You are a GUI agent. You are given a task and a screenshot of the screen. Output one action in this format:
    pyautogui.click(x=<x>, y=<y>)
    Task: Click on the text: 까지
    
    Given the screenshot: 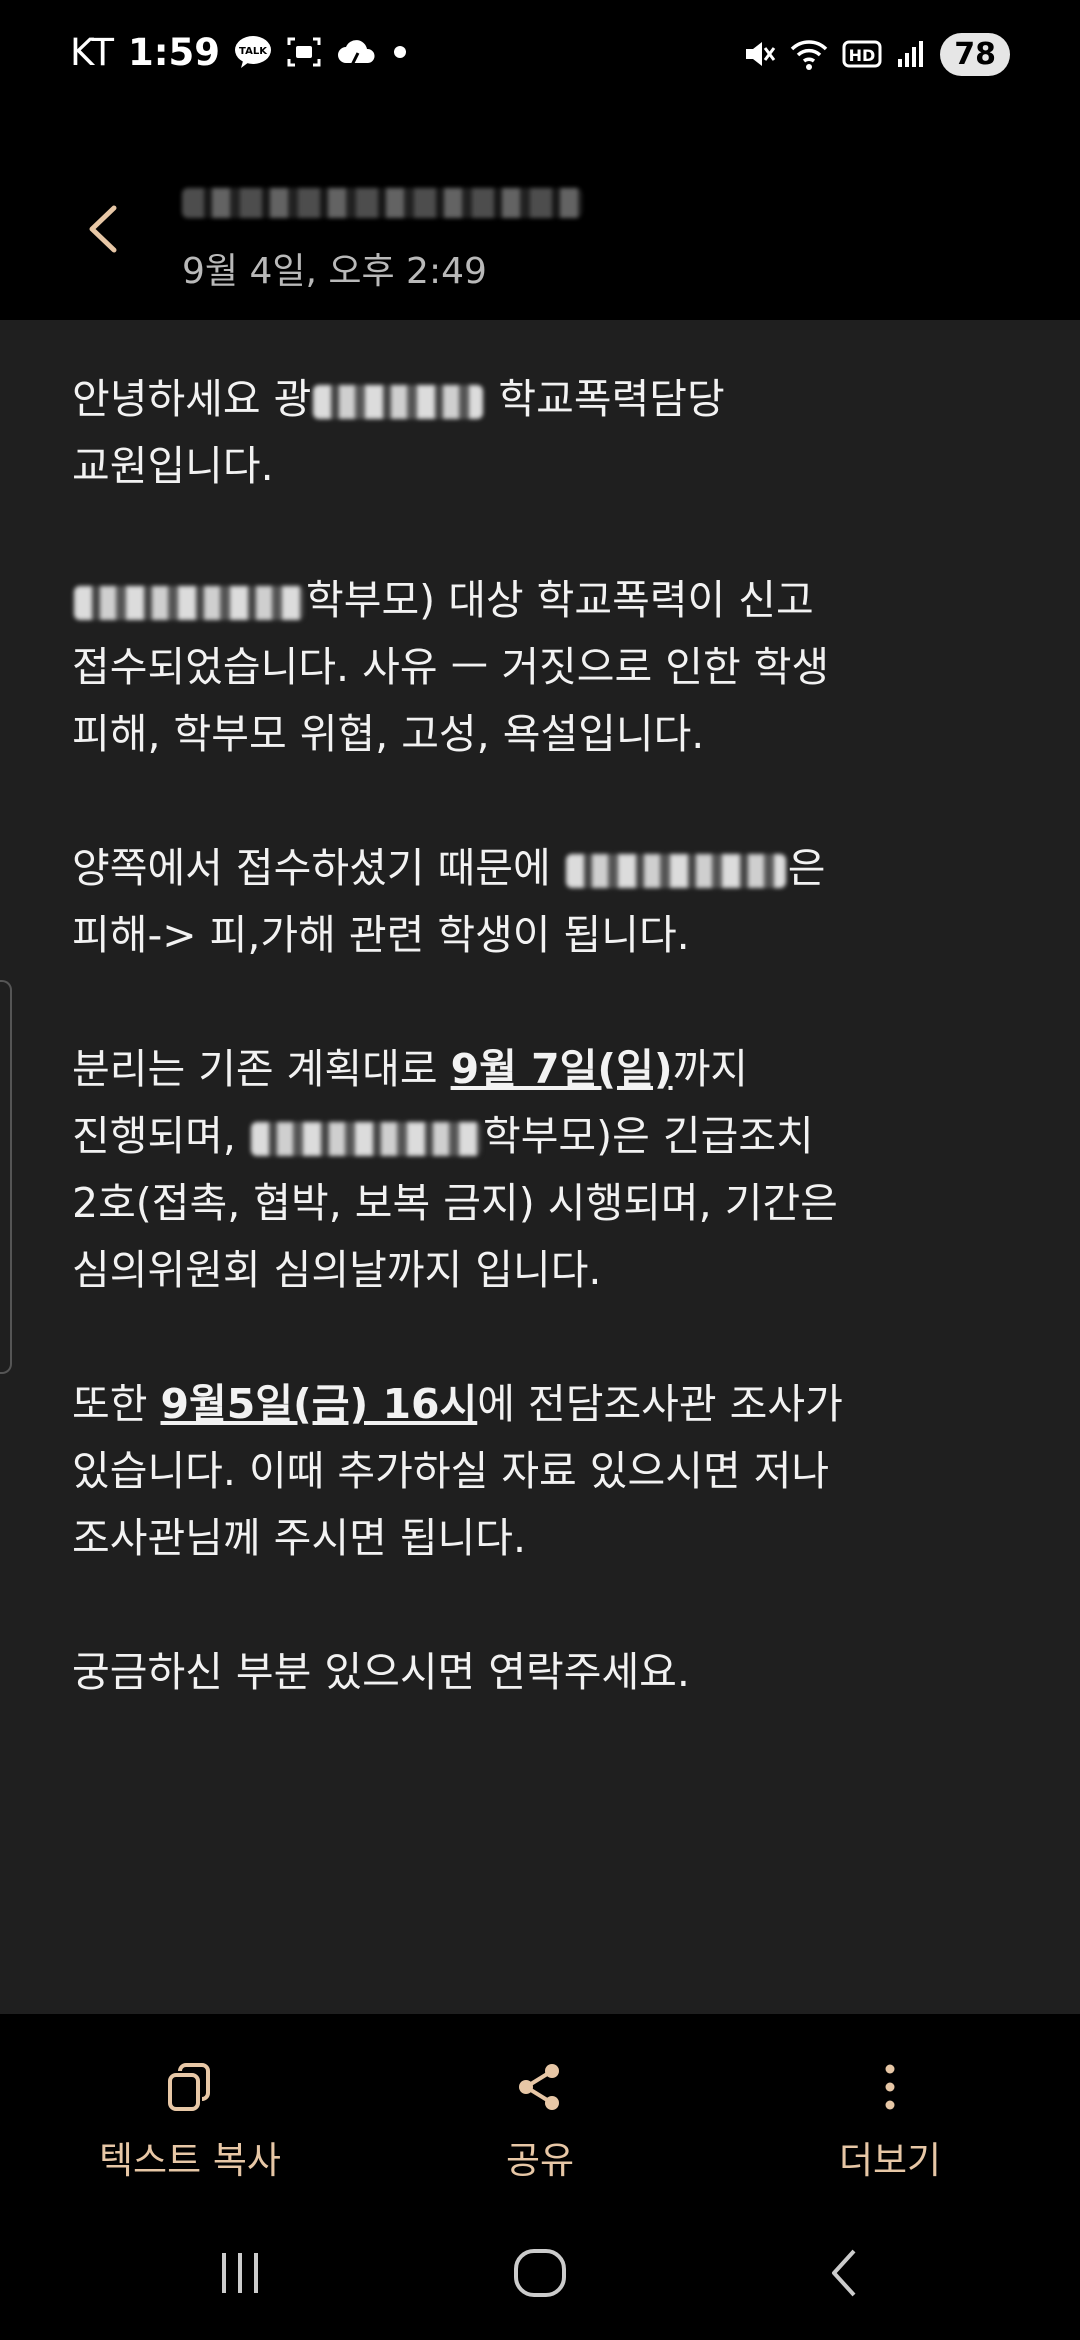 What is the action you would take?
    pyautogui.click(x=710, y=1069)
    